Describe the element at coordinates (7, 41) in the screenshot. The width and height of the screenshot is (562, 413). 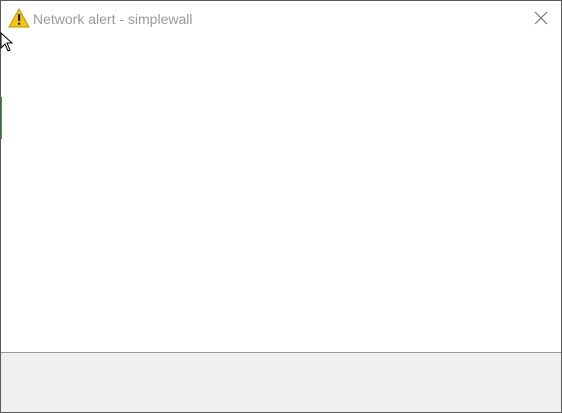
I see `mouse-cursor-icon` at that location.